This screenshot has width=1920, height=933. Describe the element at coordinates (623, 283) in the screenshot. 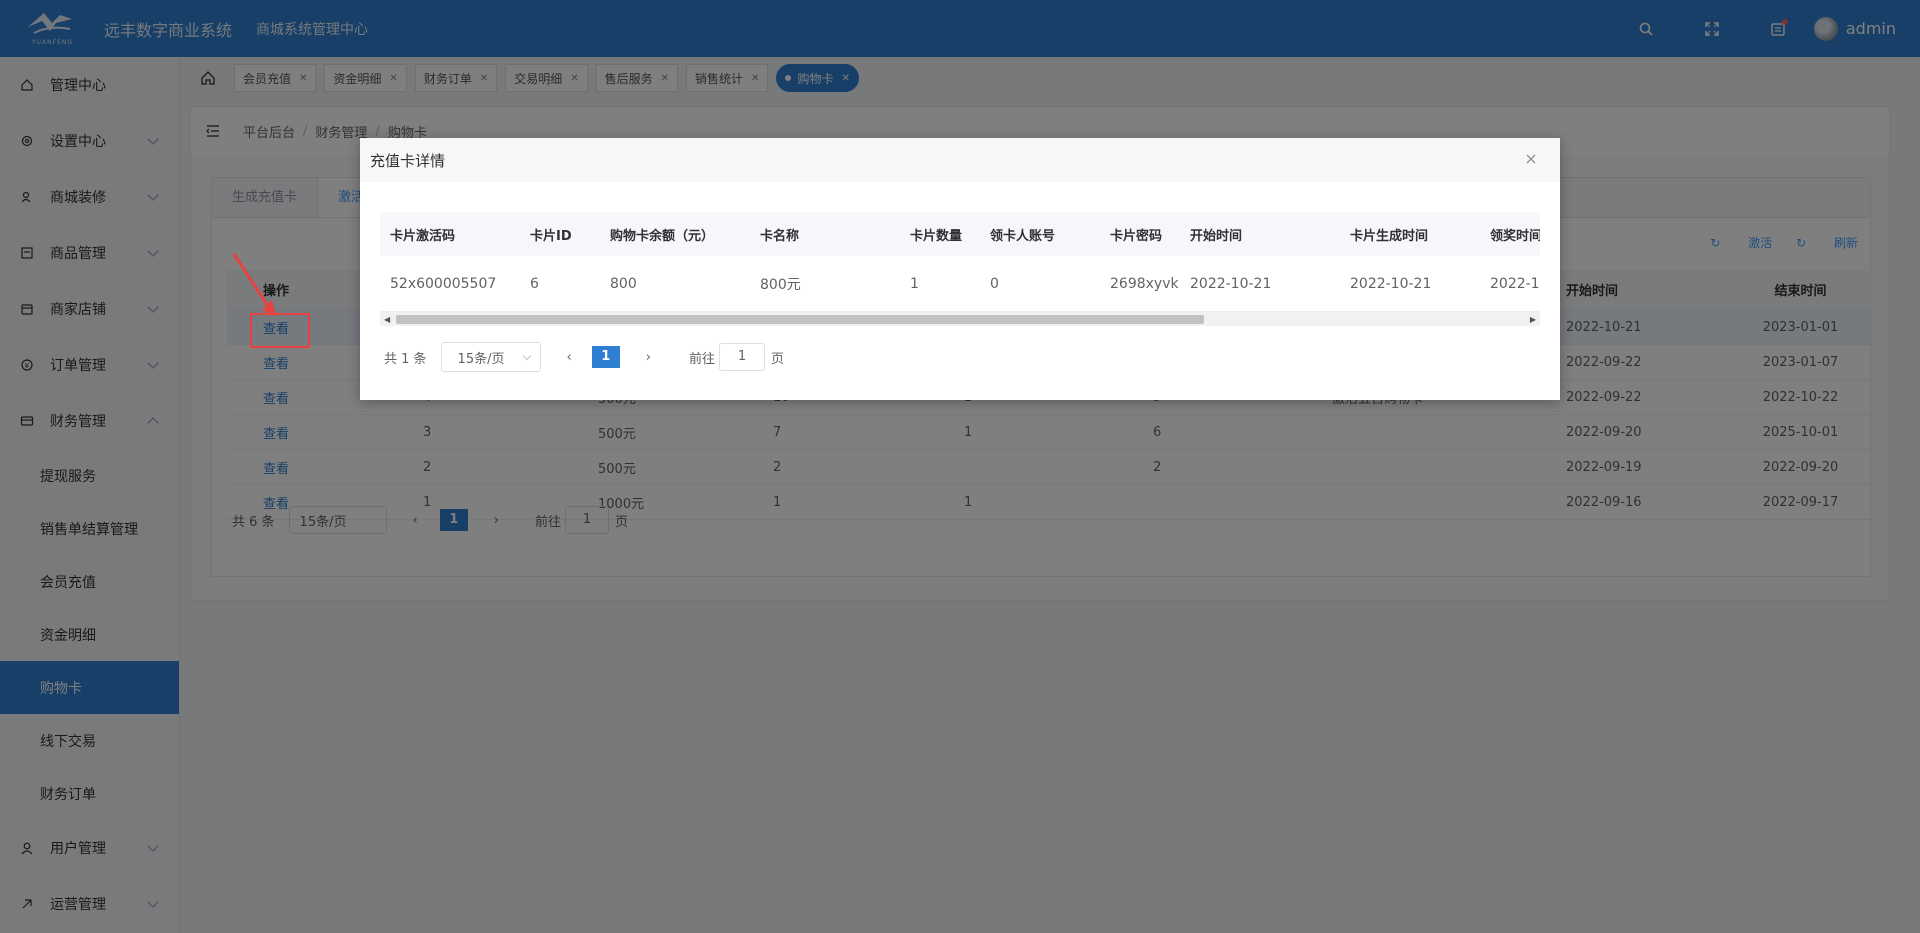

I see `table-cell: 800` at that location.